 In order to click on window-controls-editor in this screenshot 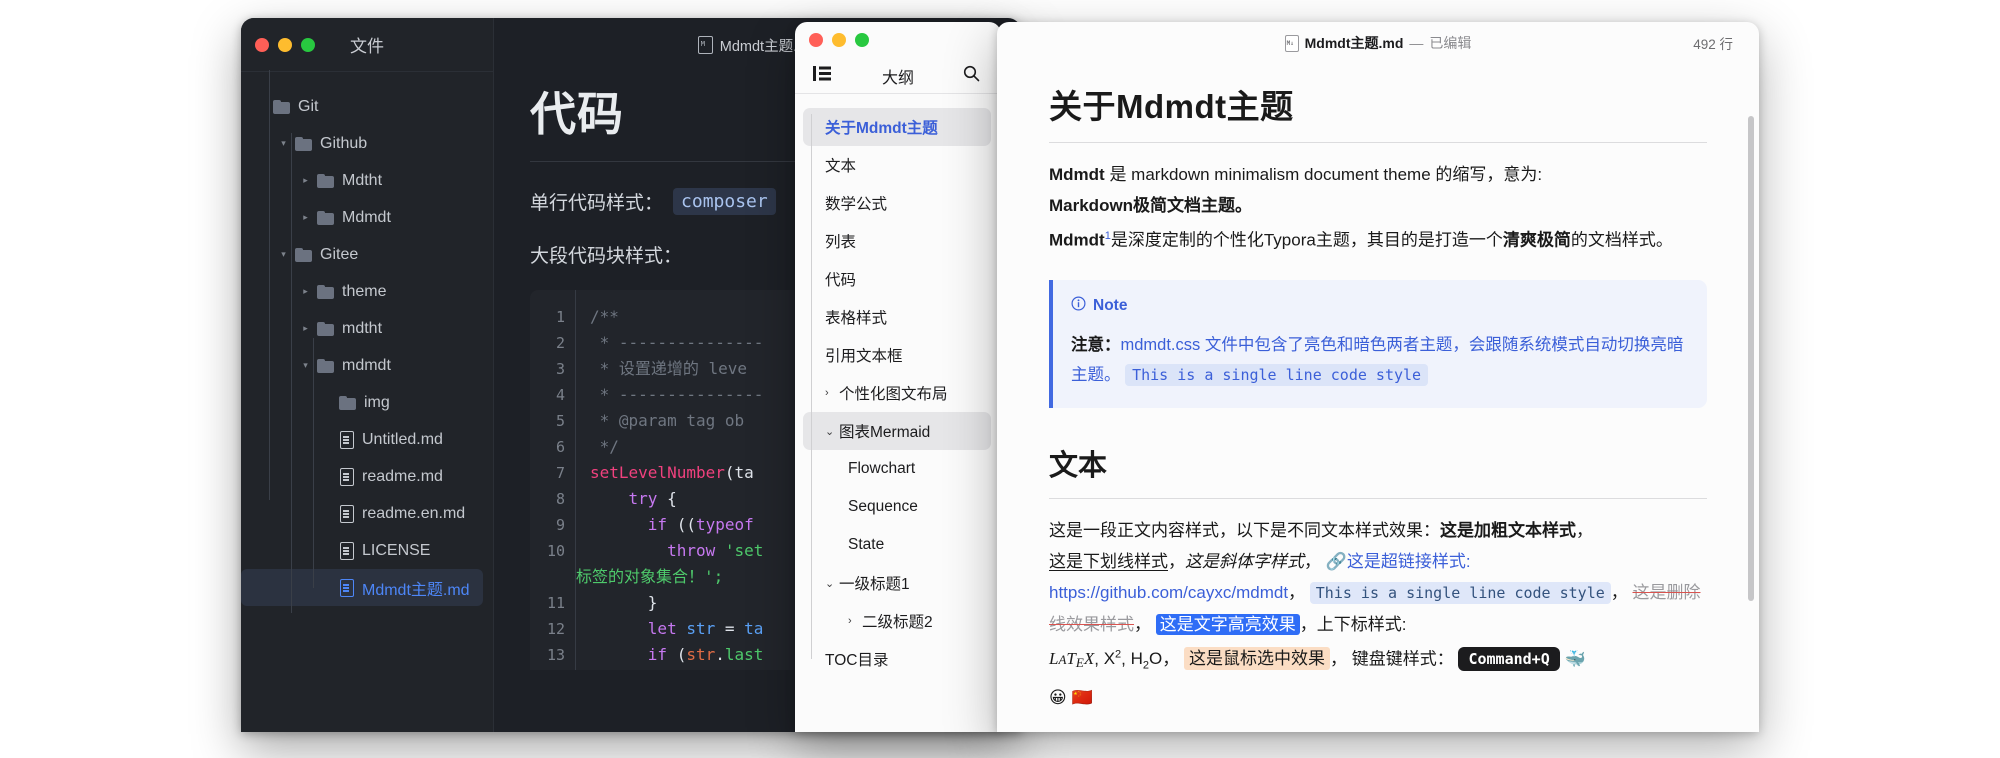, I will do `click(285, 44)`.